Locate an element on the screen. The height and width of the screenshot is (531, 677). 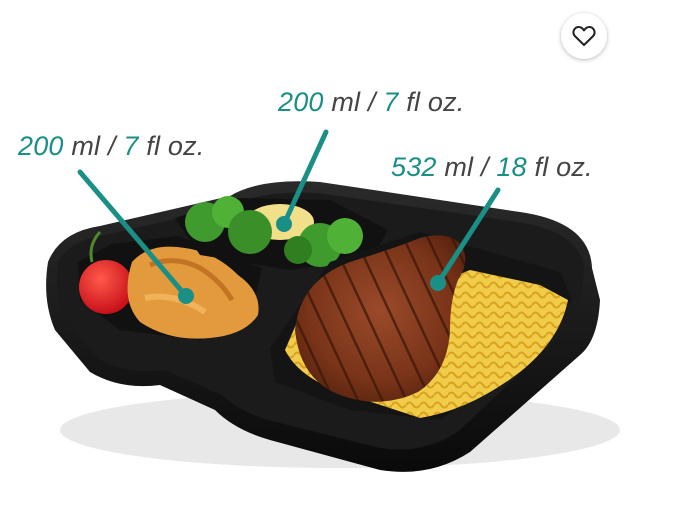
capacity-oz-value: 18 is located at coordinates (511, 167).